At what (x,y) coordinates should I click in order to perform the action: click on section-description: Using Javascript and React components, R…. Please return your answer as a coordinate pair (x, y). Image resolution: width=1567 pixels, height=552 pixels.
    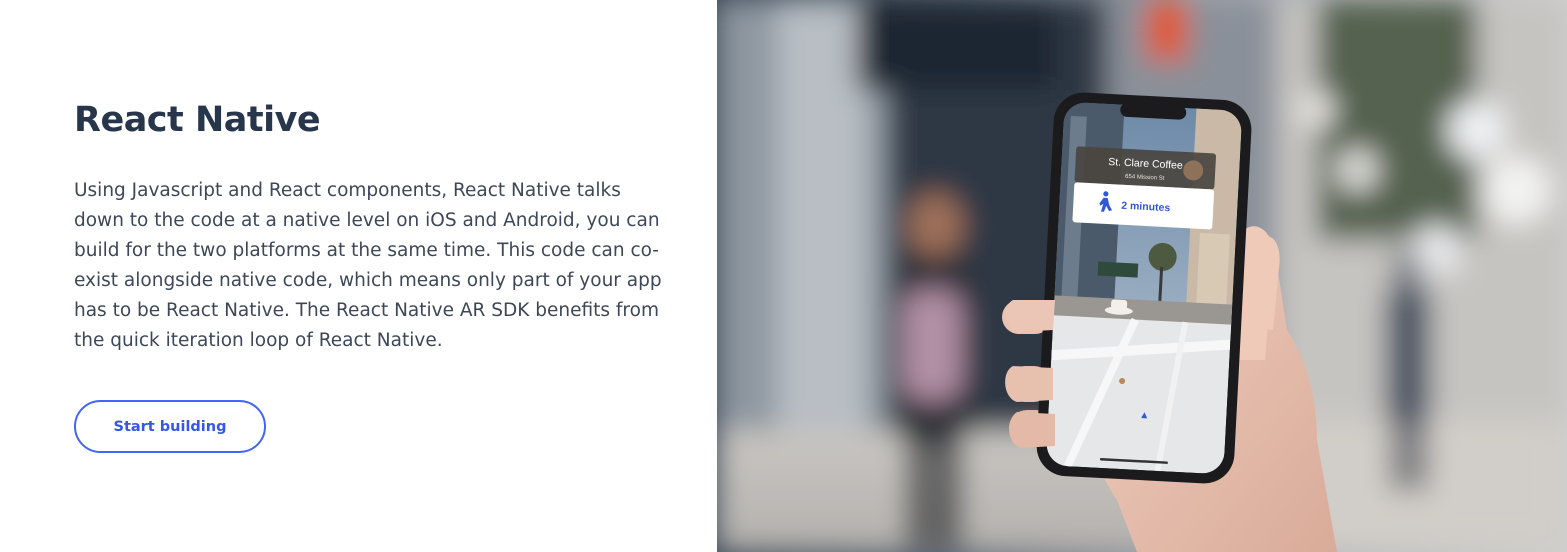
    Looking at the image, I should click on (368, 265).